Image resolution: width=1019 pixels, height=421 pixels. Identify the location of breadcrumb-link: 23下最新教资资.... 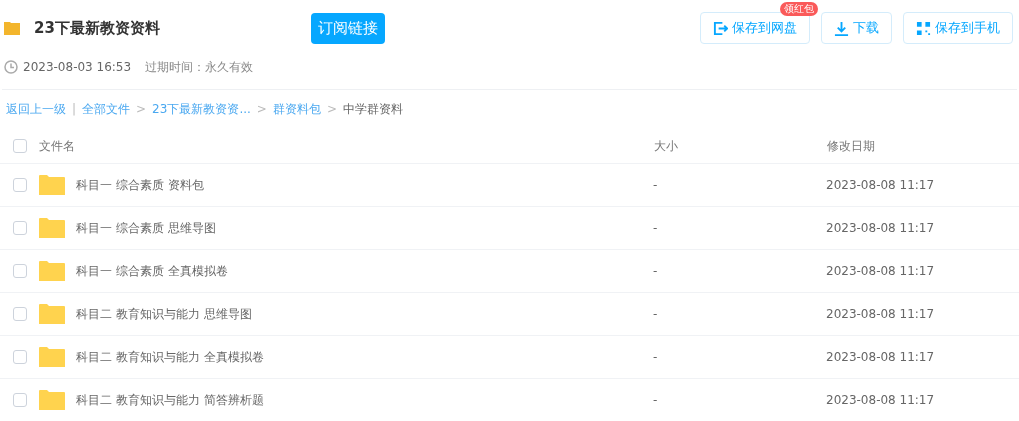
(201, 109).